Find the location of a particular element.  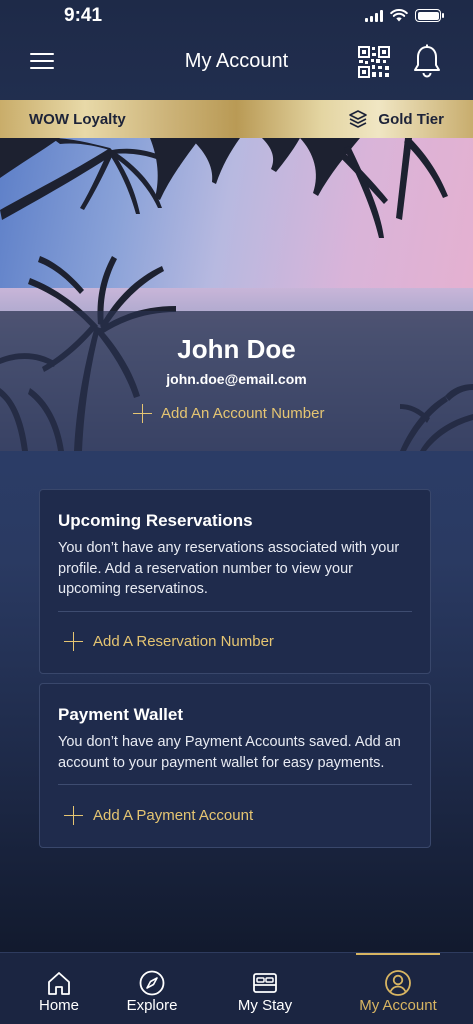

wallet-title: Payment Wallet is located at coordinates (121, 714).